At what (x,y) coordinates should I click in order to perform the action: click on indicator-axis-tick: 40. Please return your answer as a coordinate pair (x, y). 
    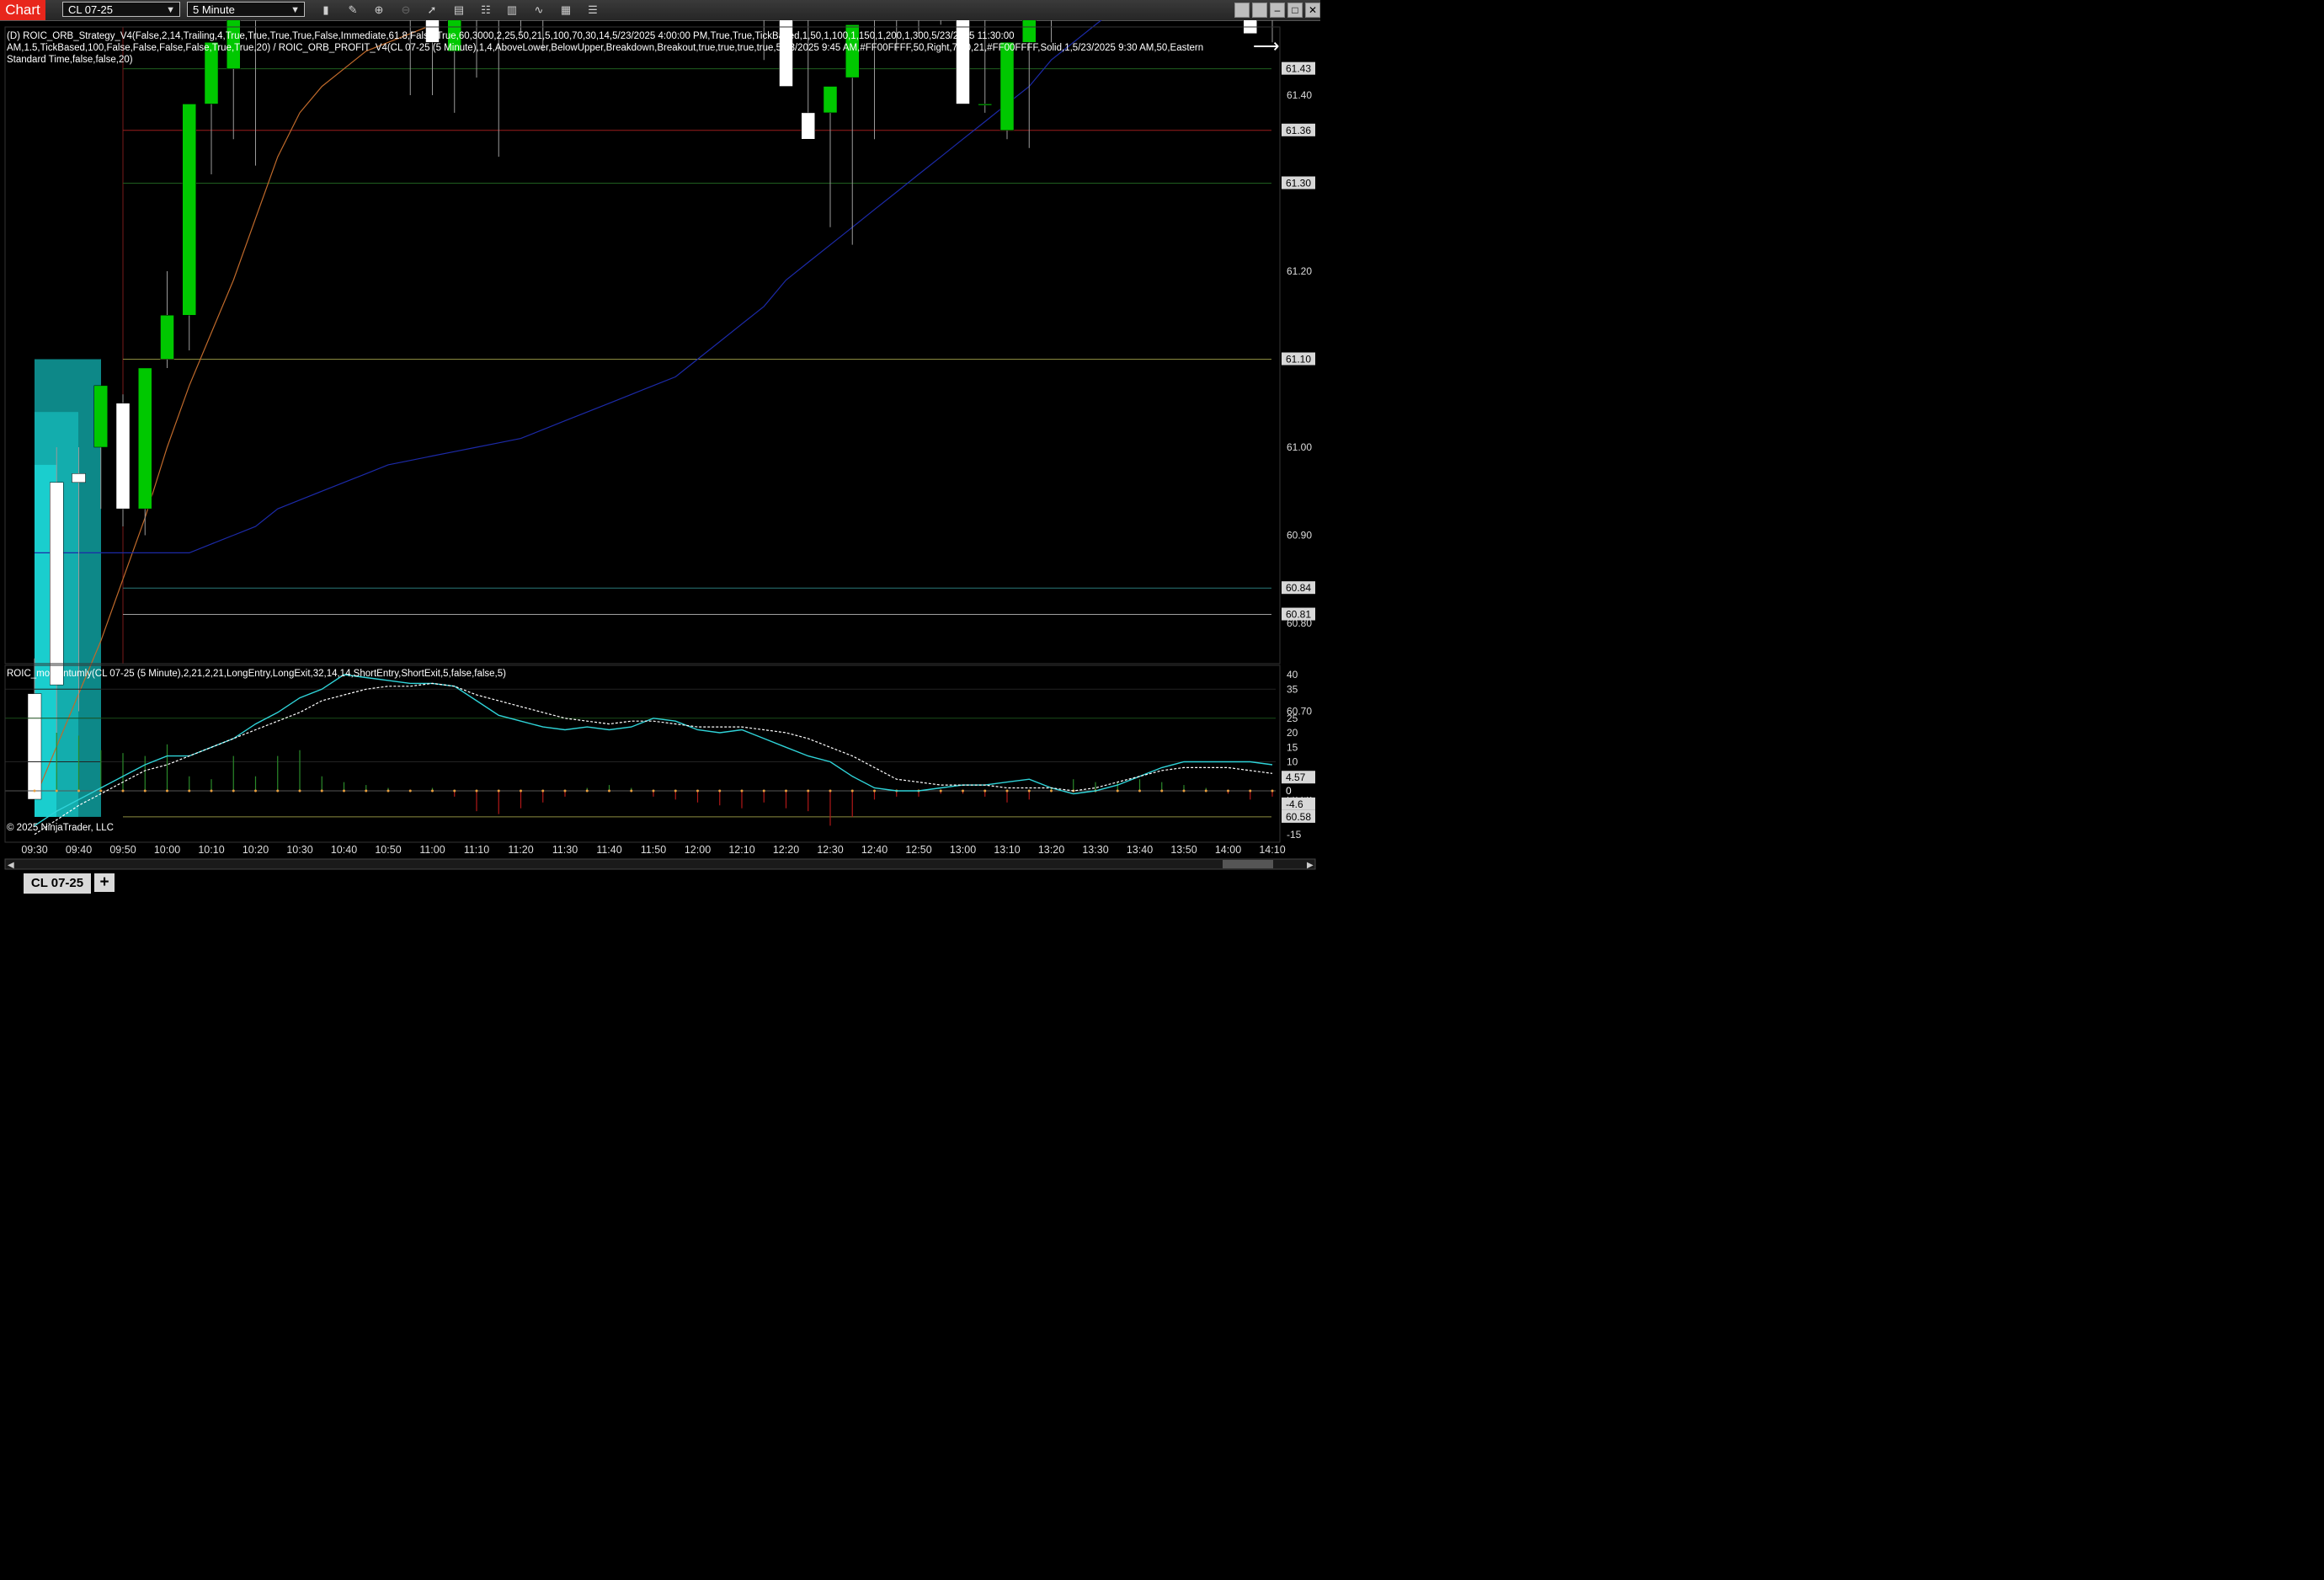
    Looking at the image, I should click on (1292, 675).